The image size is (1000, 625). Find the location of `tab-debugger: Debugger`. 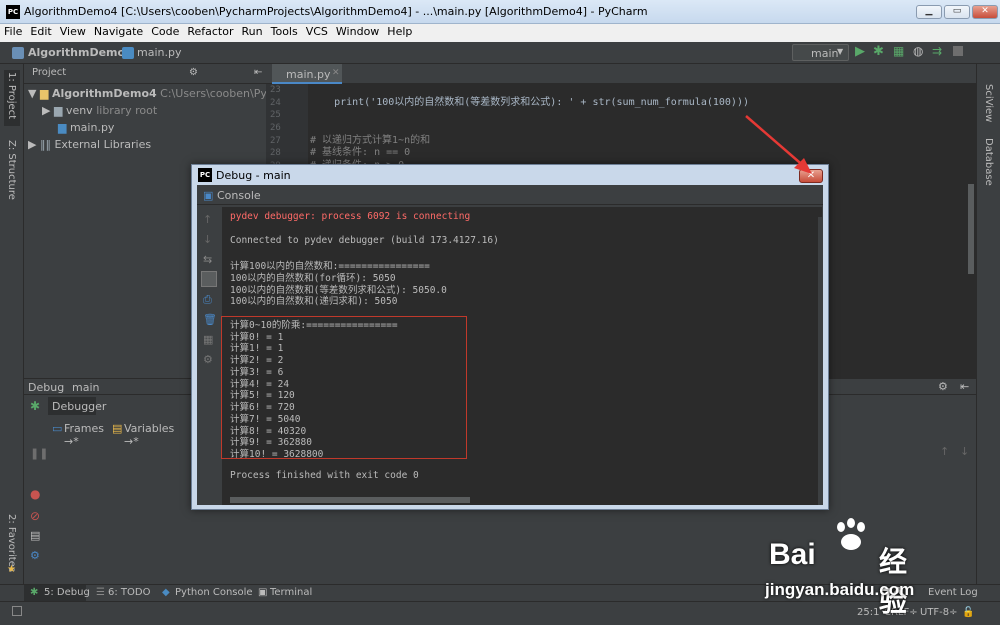

tab-debugger: Debugger is located at coordinates (77, 406).